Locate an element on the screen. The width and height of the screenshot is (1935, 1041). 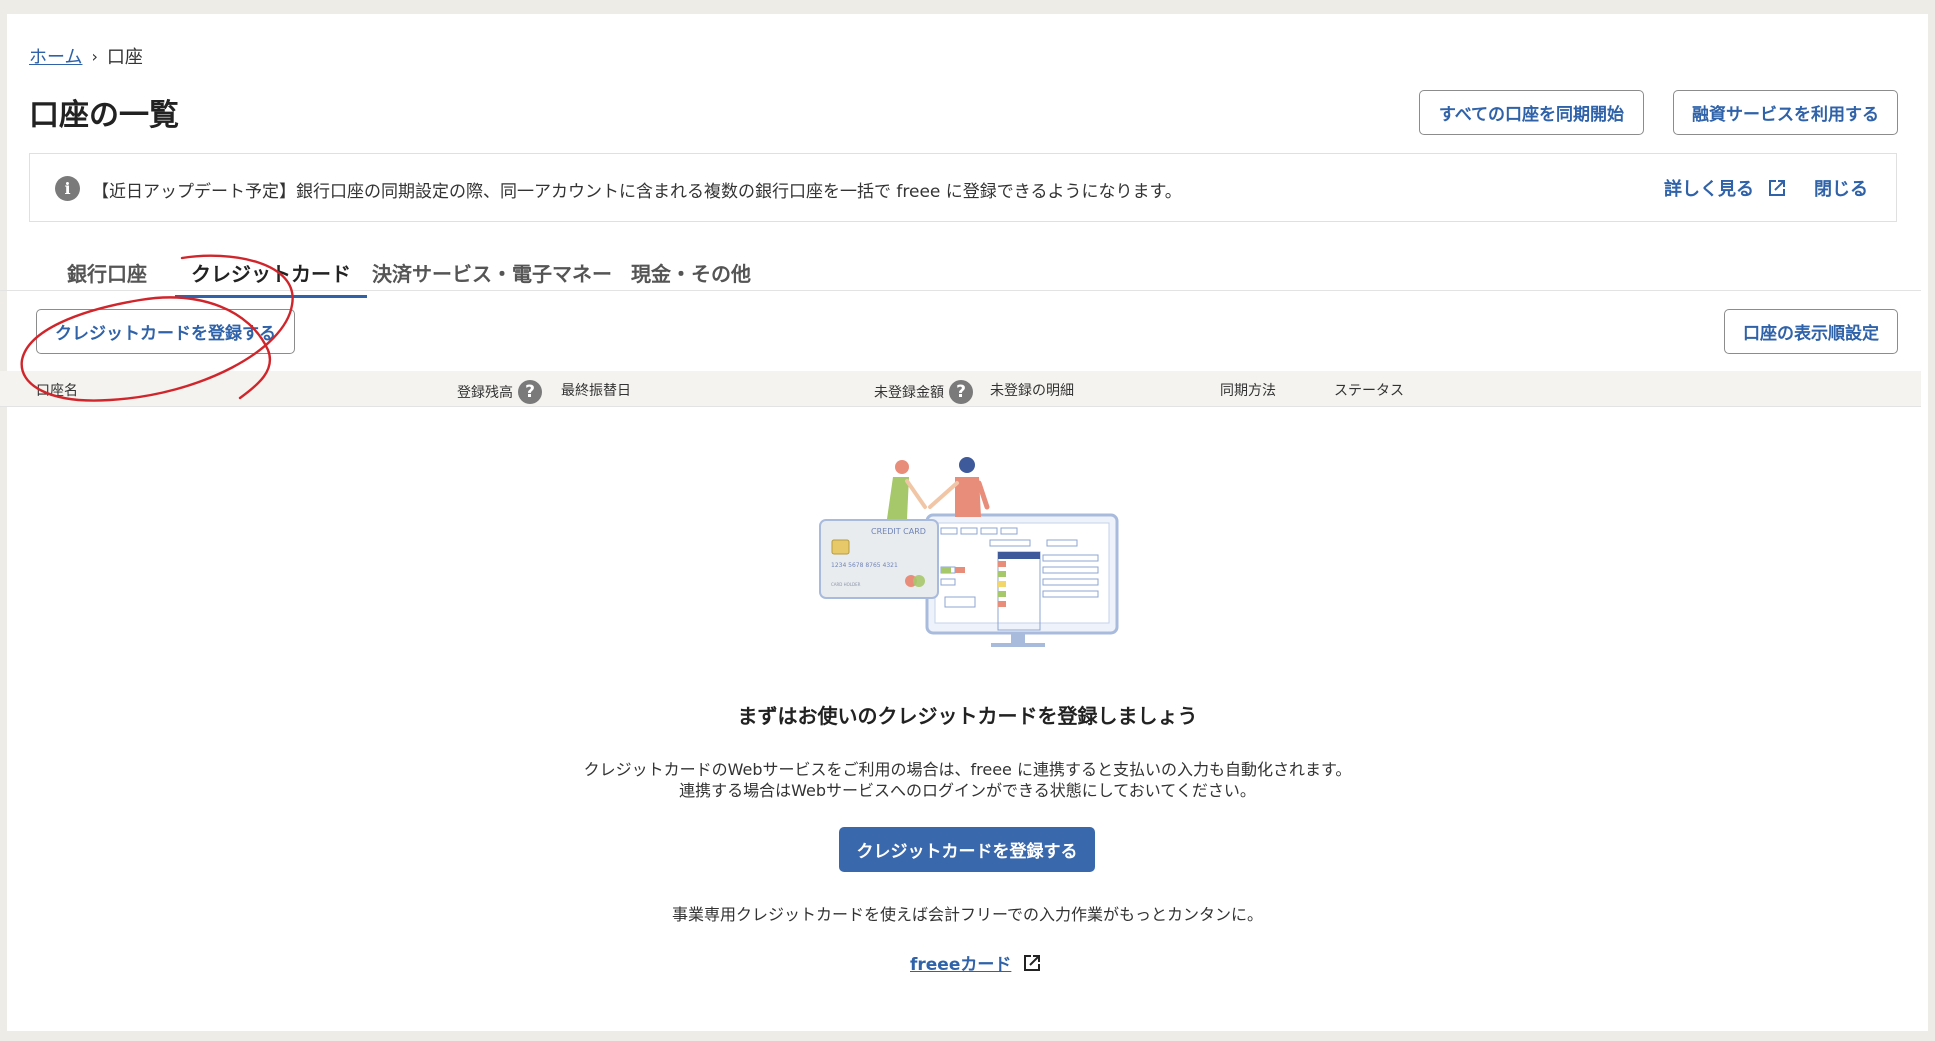
card-number-text: 1234 5678 8765 4321 is located at coordinates (864, 565).